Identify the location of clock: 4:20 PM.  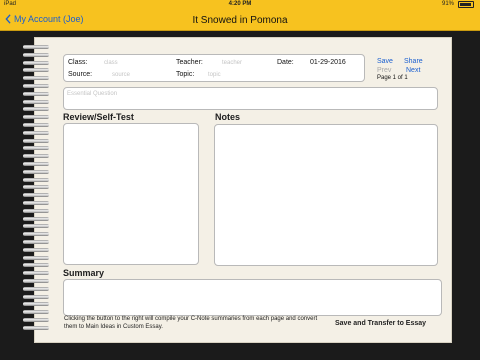
(240, 4).